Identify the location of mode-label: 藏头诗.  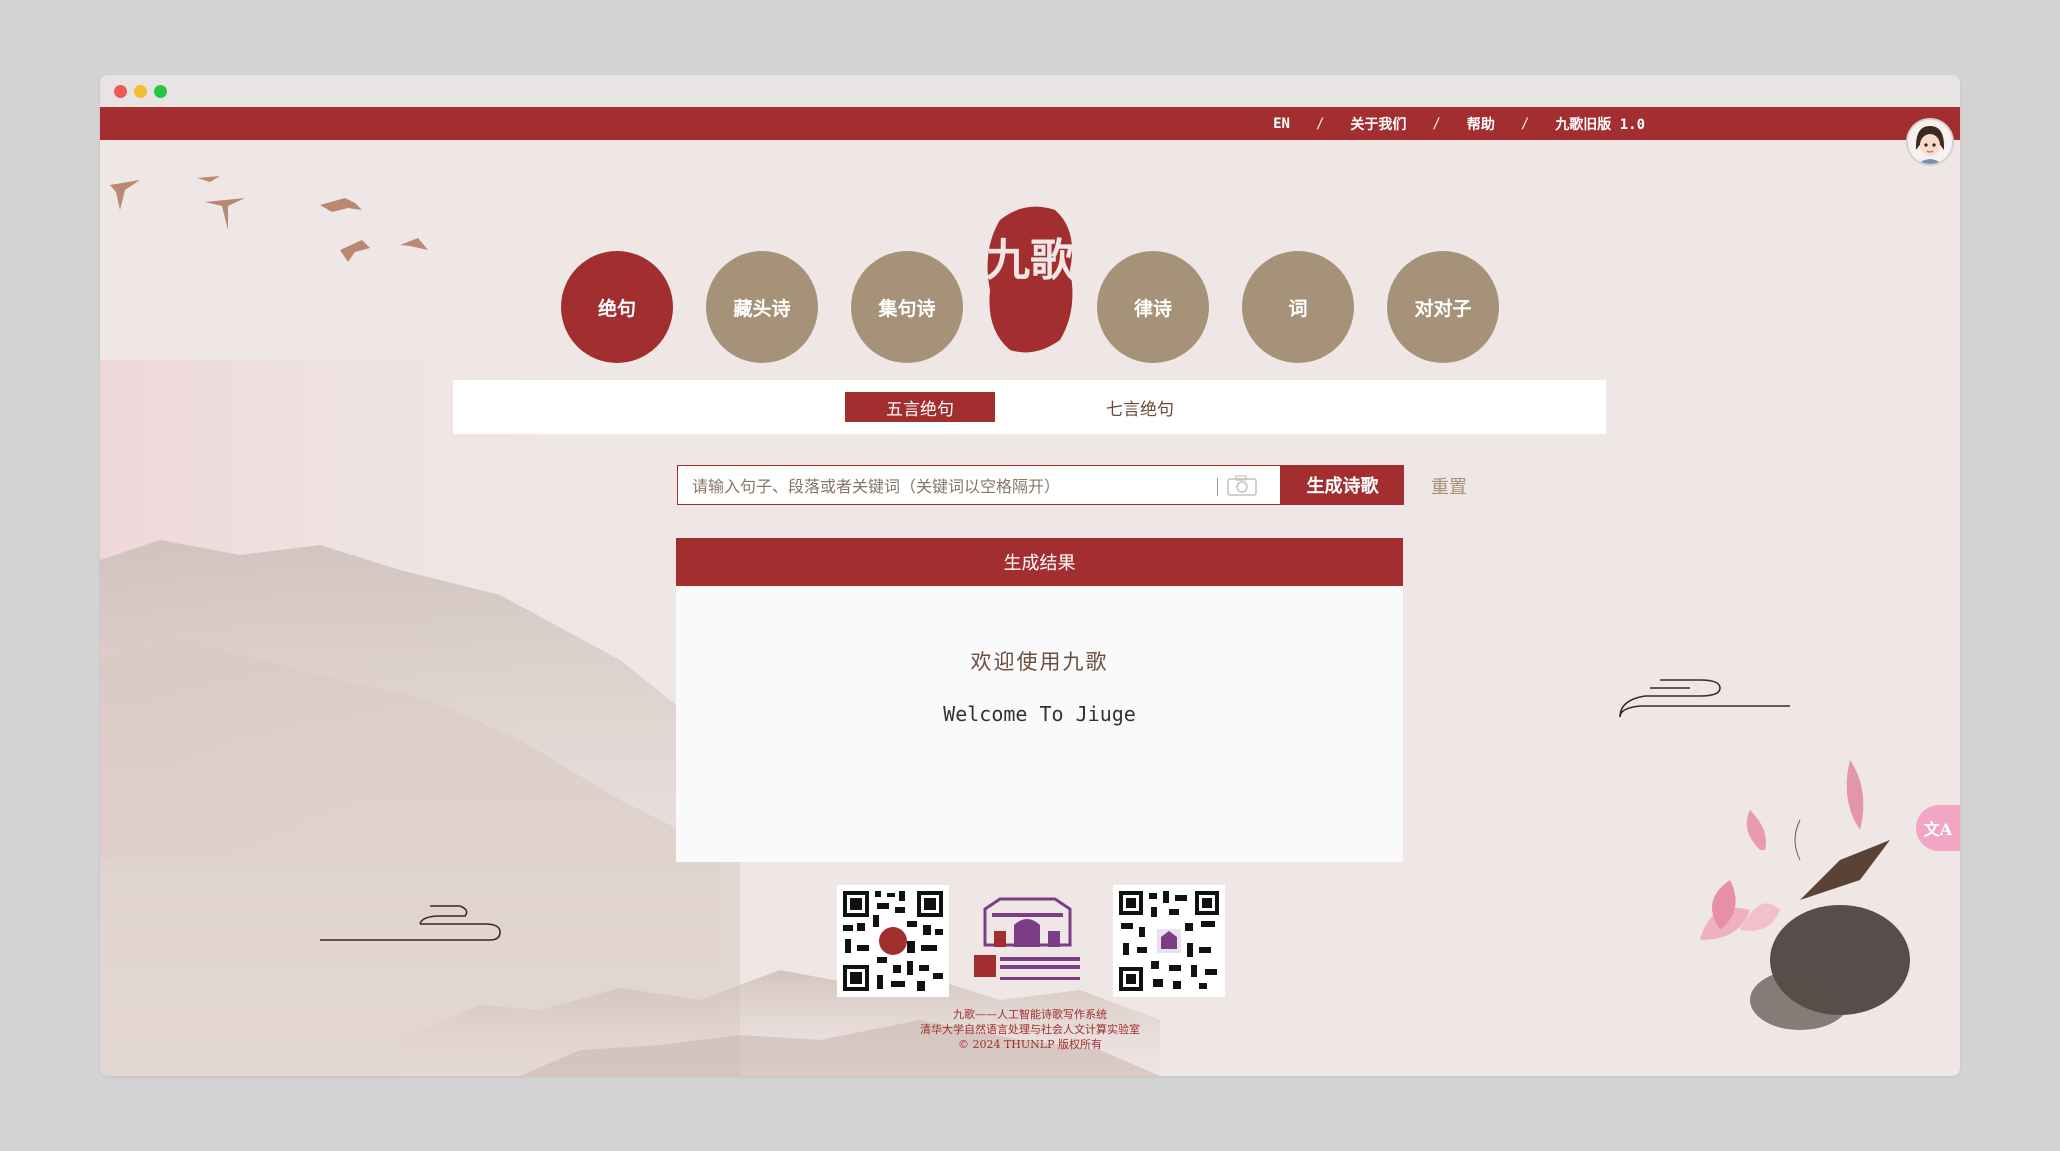
(762, 308).